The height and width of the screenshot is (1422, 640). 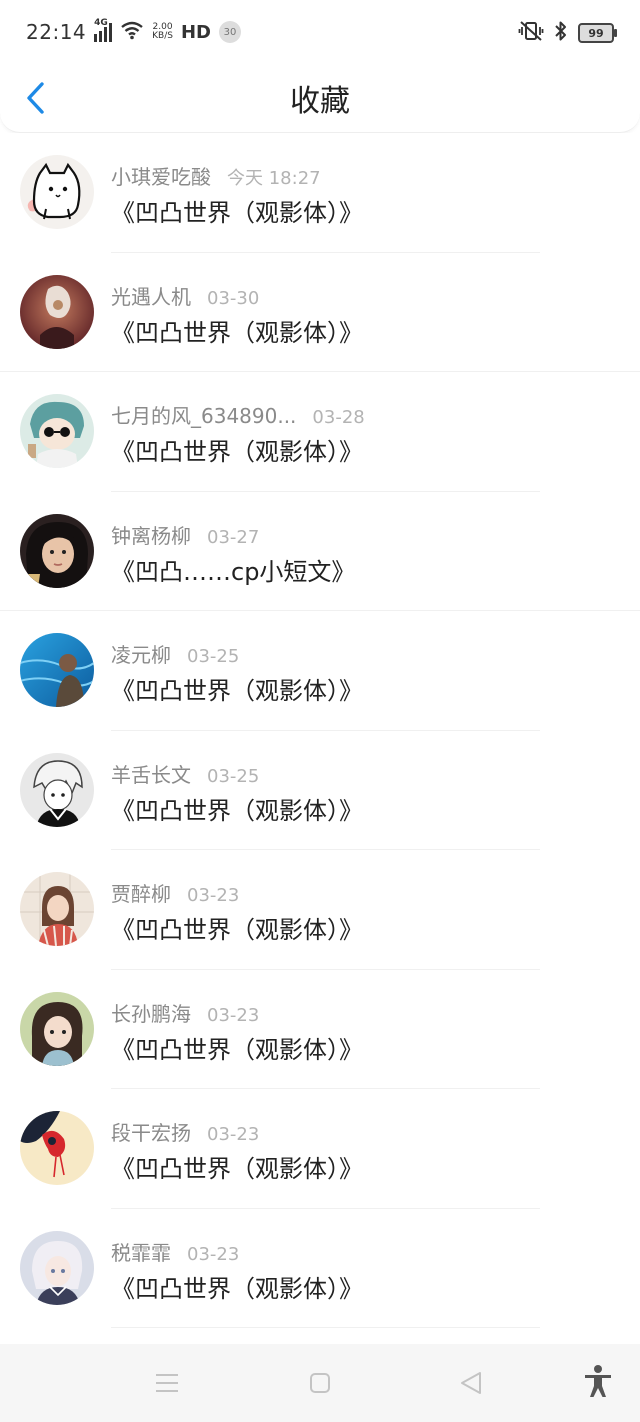 I want to click on item-time: 03-30, so click(x=233, y=298).